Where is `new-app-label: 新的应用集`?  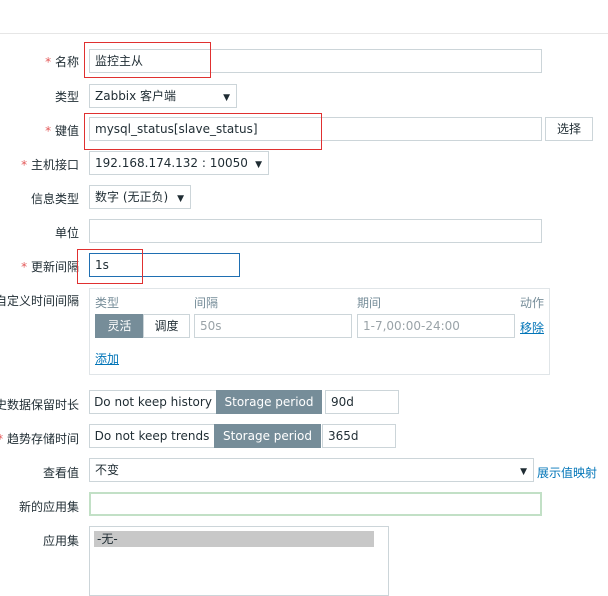 new-app-label: 新的应用集 is located at coordinates (48, 507).